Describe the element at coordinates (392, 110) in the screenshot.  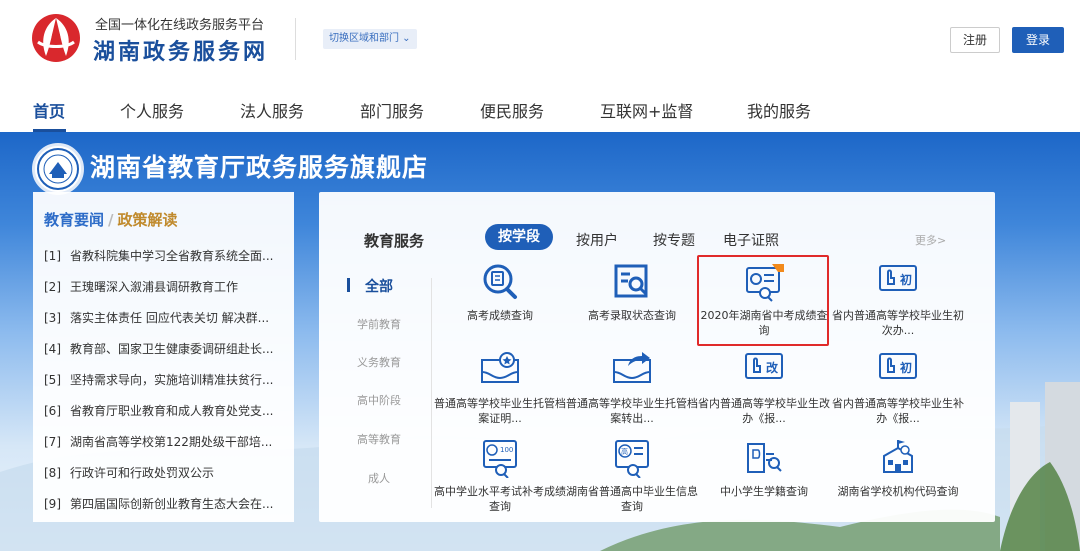
I see `nav-item-department: 部门服务` at that location.